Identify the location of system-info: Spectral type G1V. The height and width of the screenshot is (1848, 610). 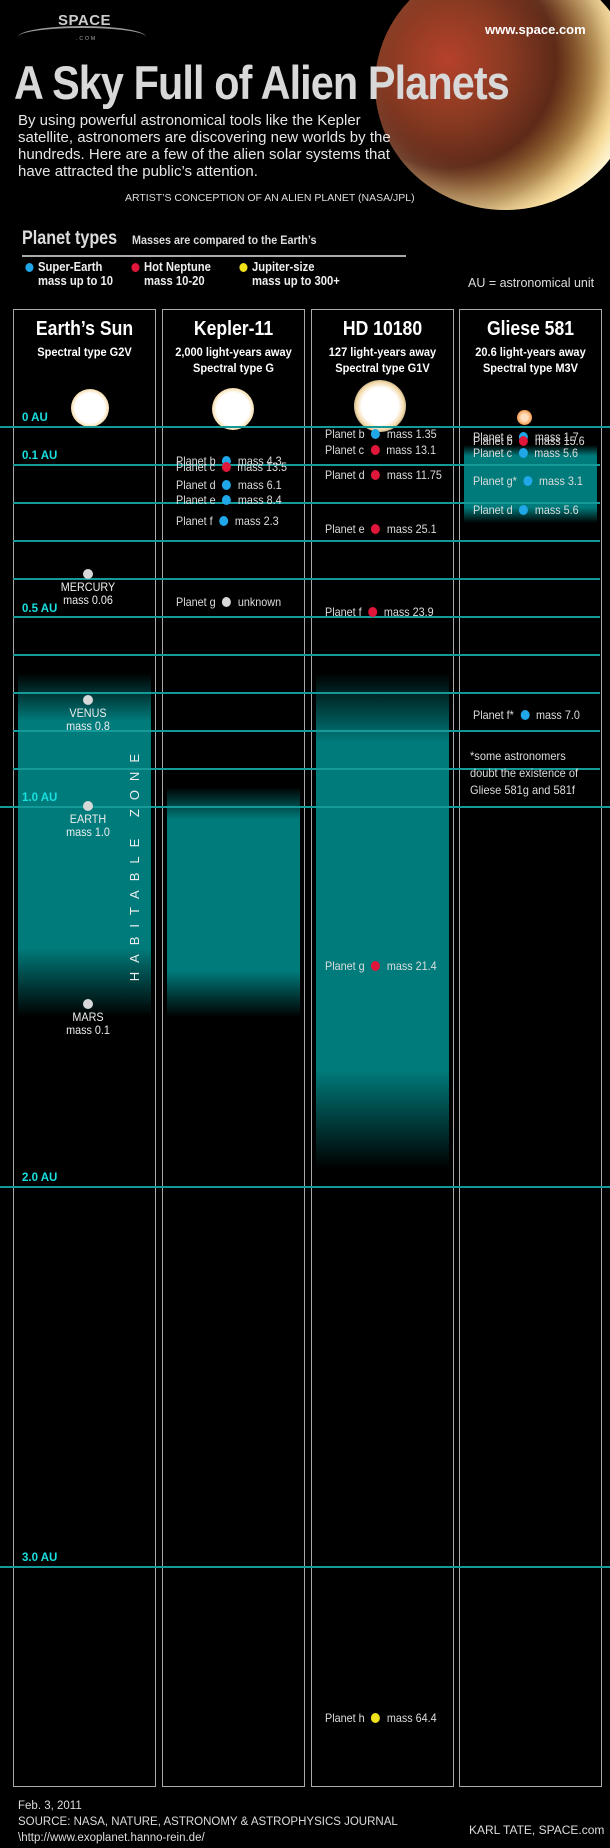
(382, 368).